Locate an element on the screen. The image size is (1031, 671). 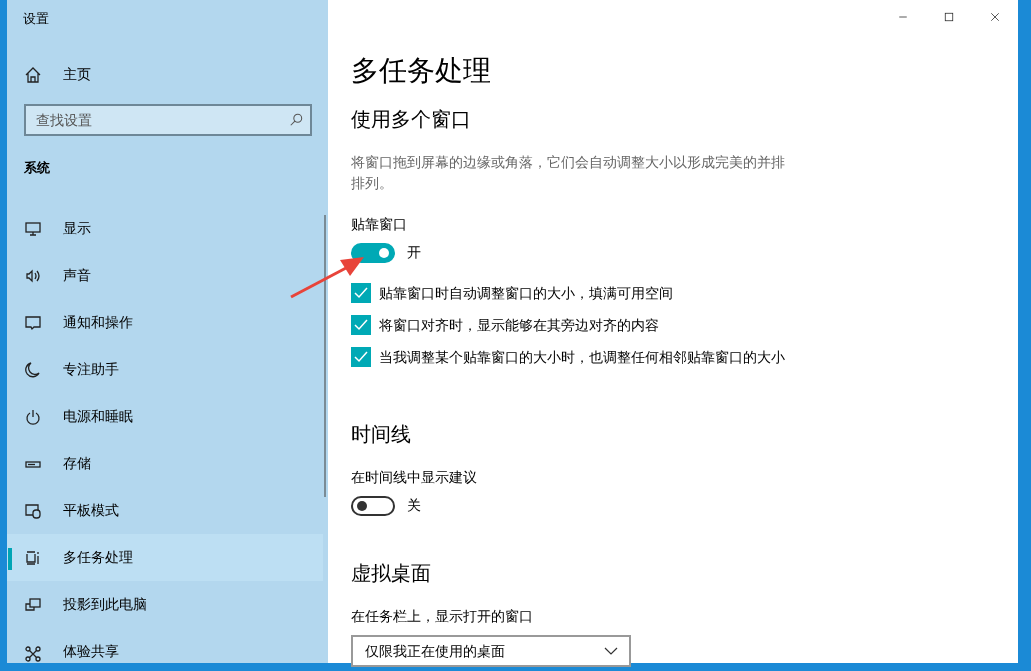
home-icon is located at coordinates (33, 74).